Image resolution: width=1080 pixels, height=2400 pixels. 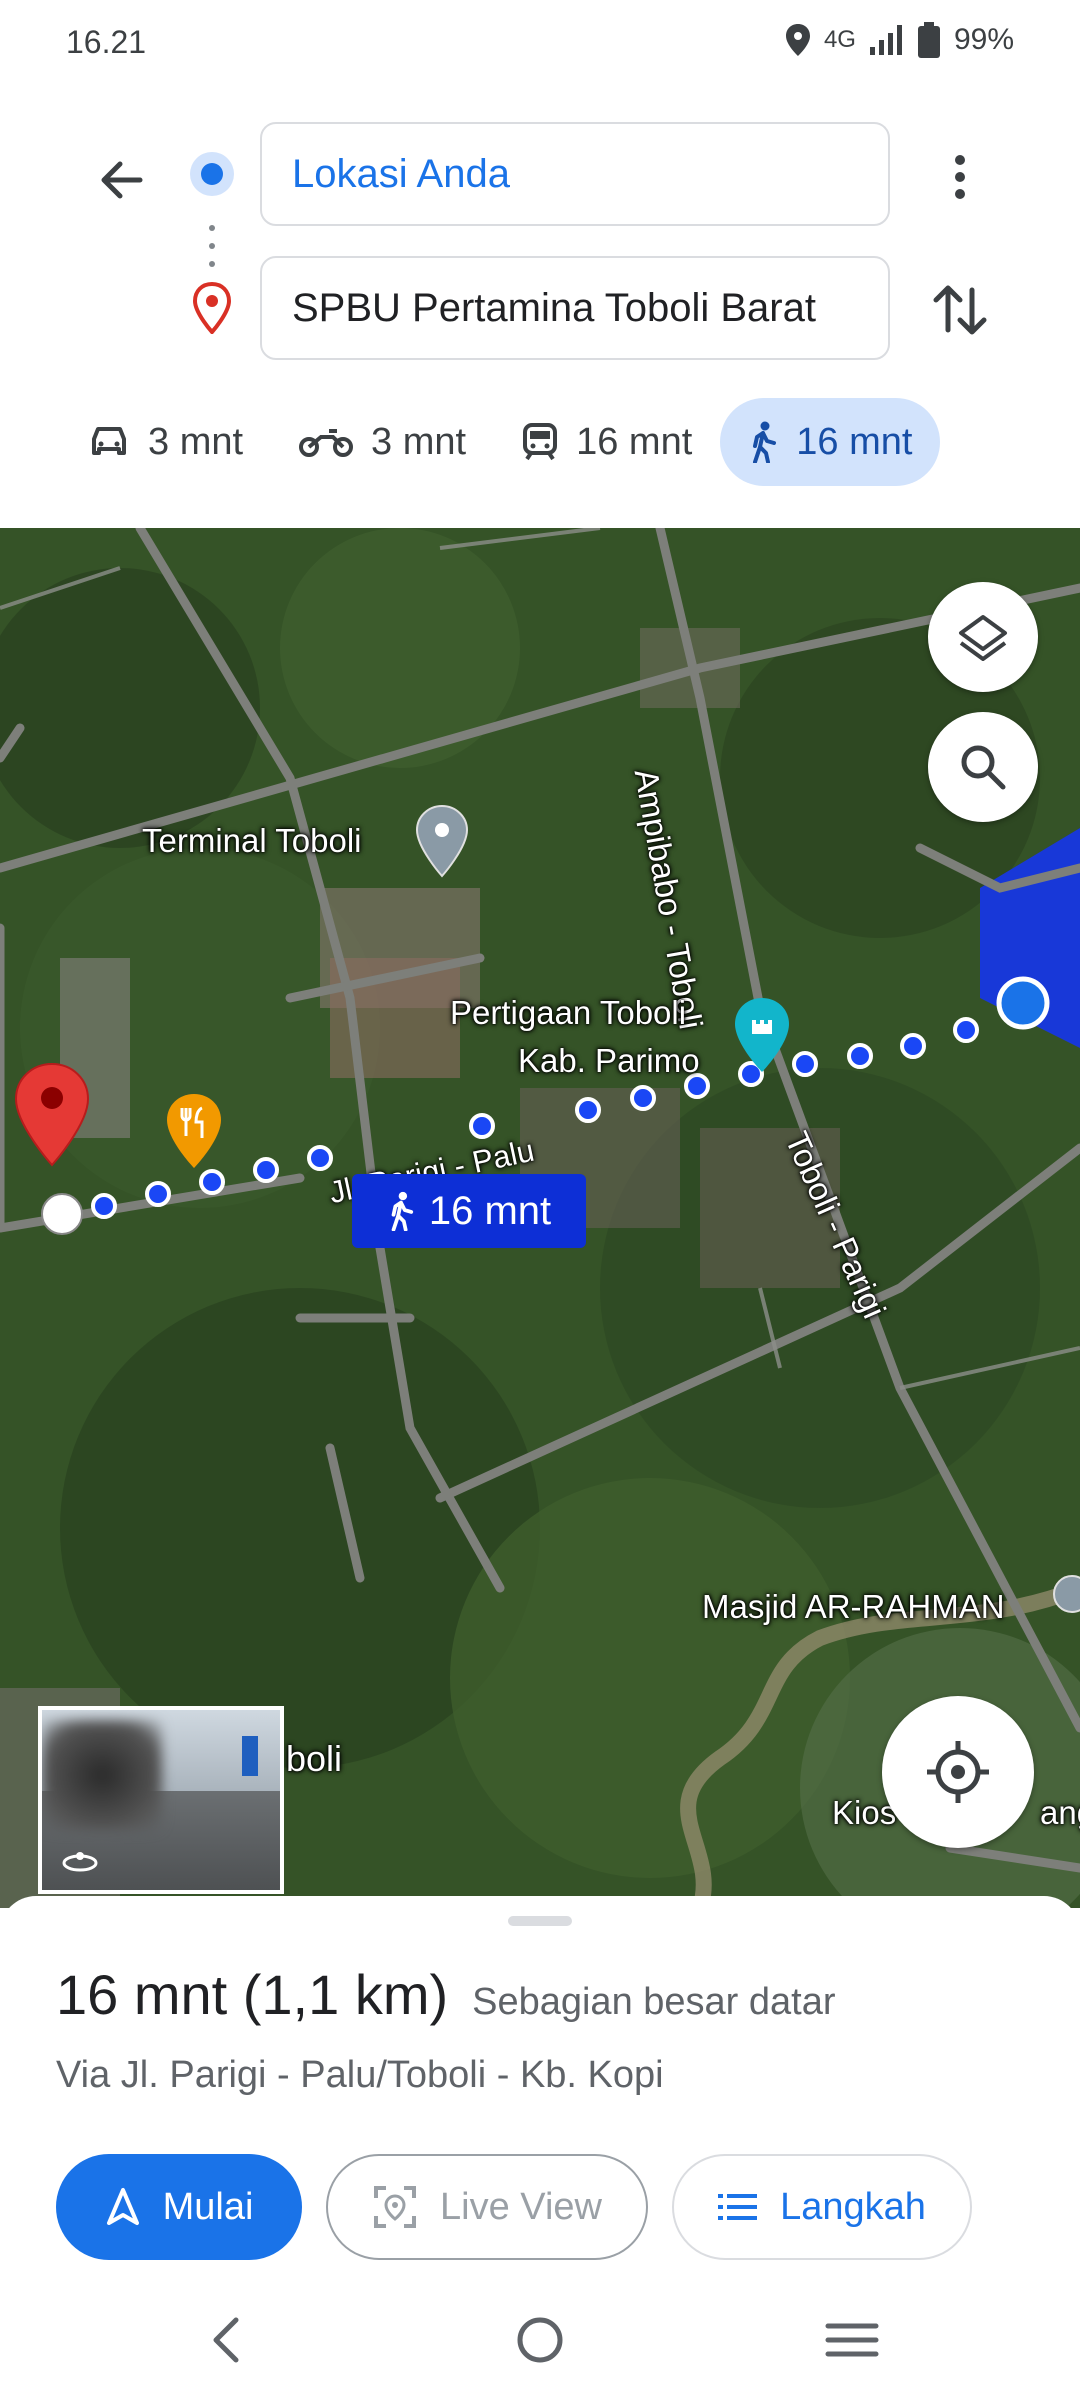 I want to click on route-duration-chip: 16 mnt, so click(x=469, y=1211).